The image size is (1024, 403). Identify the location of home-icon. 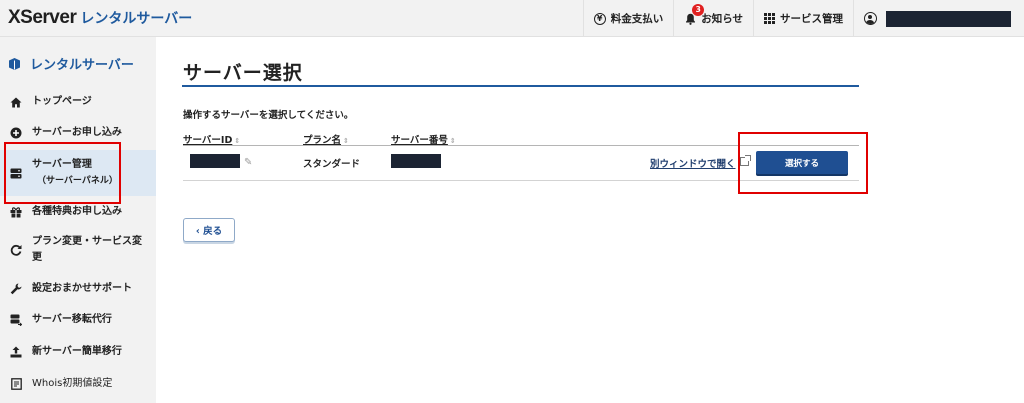
(16, 102).